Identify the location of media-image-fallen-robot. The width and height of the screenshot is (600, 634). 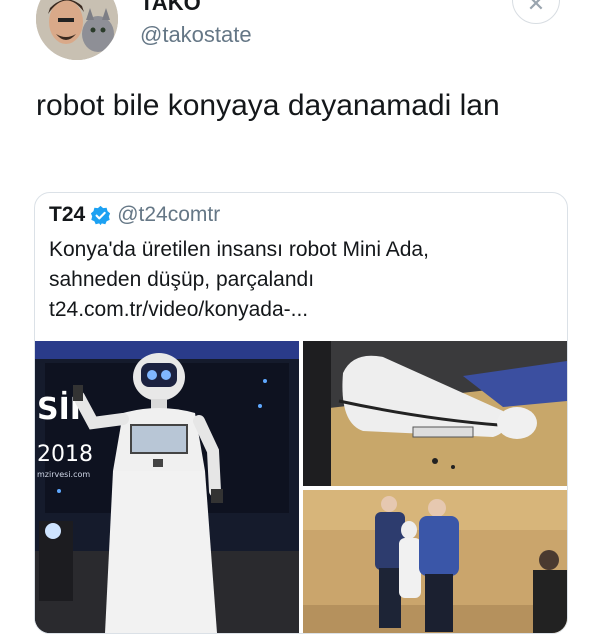
(435, 413).